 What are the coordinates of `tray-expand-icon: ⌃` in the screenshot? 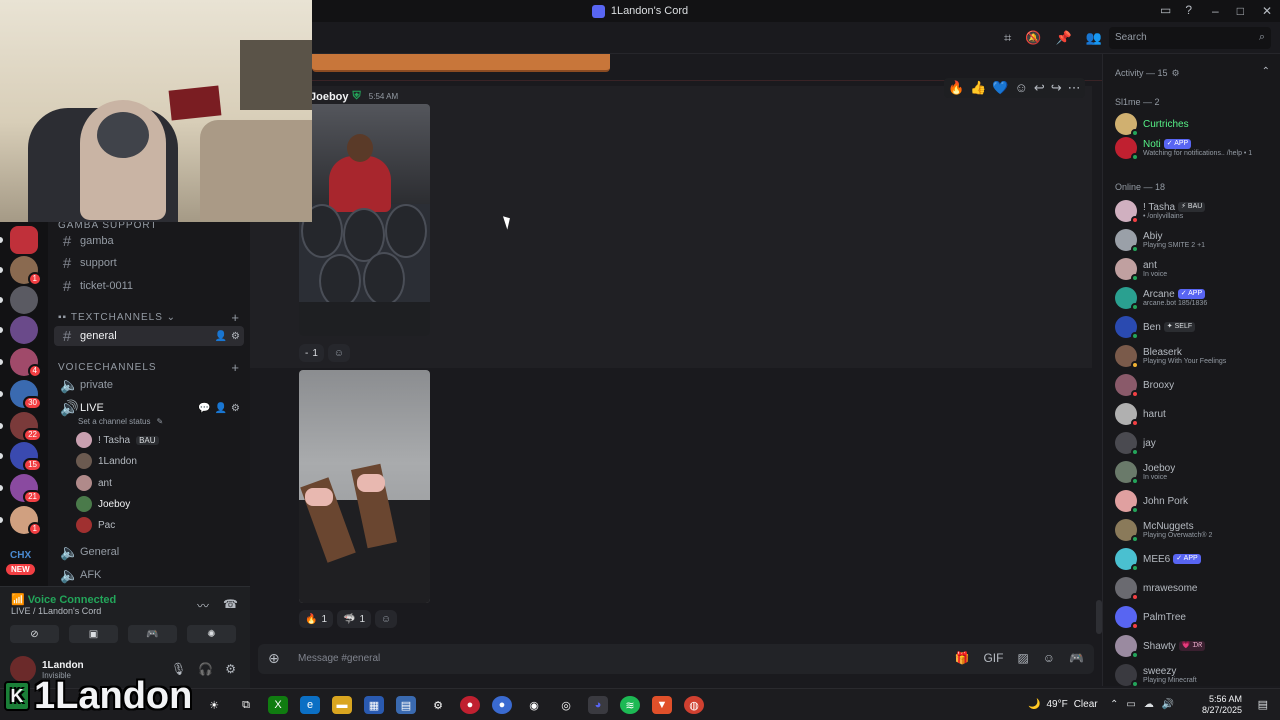 It's located at (1114, 704).